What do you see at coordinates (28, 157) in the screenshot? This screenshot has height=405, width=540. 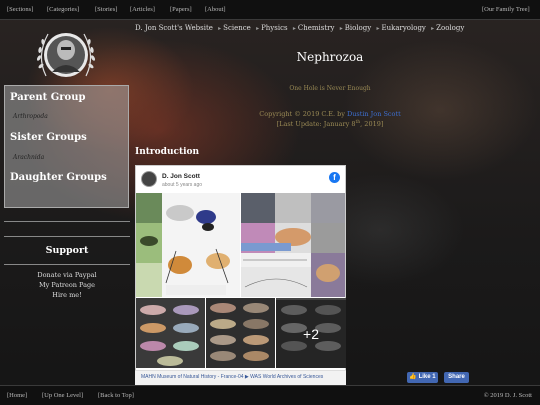 I see `sister-group-link: Arachnida` at bounding box center [28, 157].